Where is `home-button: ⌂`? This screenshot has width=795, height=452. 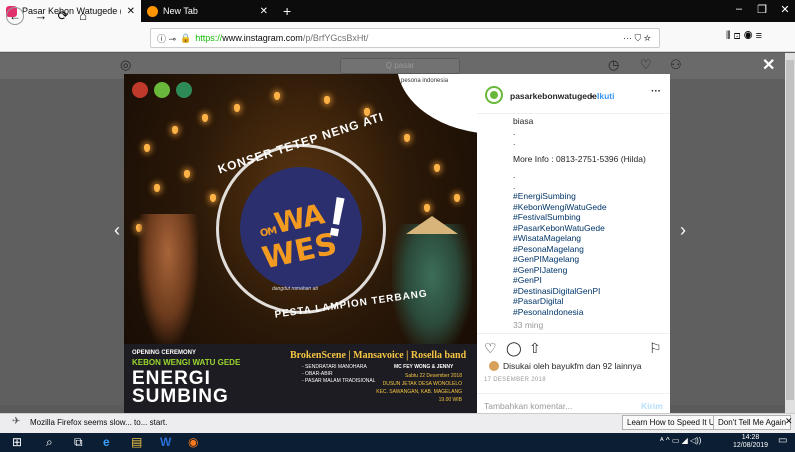 home-button: ⌂ is located at coordinates (83, 16).